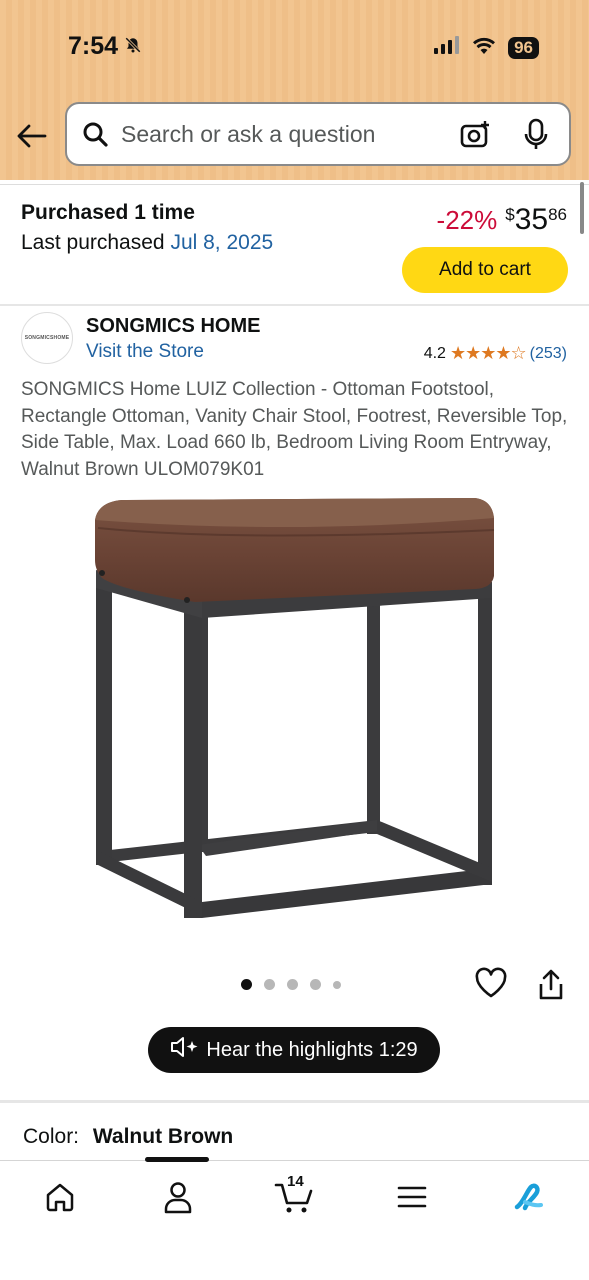  Describe the element at coordinates (502, 220) in the screenshot. I see `price: -22% $ 35 86` at that location.